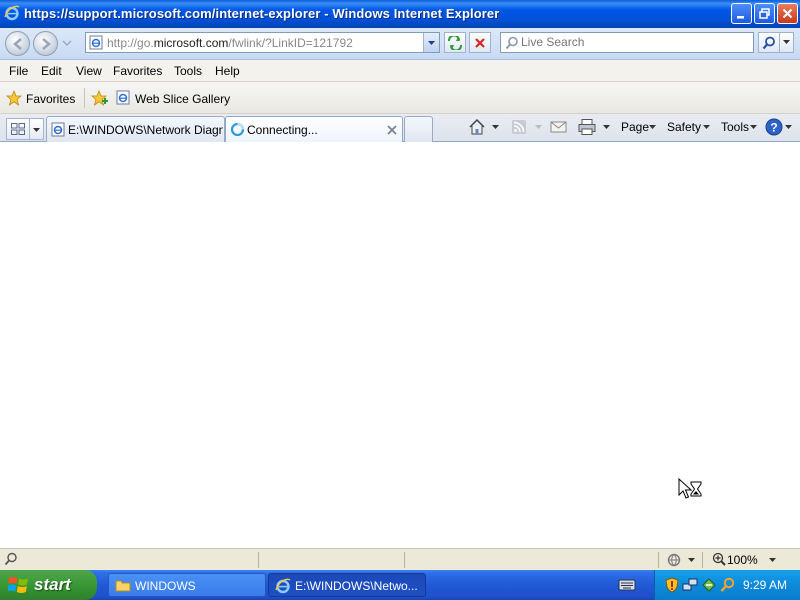  What do you see at coordinates (690, 585) in the screenshot?
I see `network-icon` at bounding box center [690, 585].